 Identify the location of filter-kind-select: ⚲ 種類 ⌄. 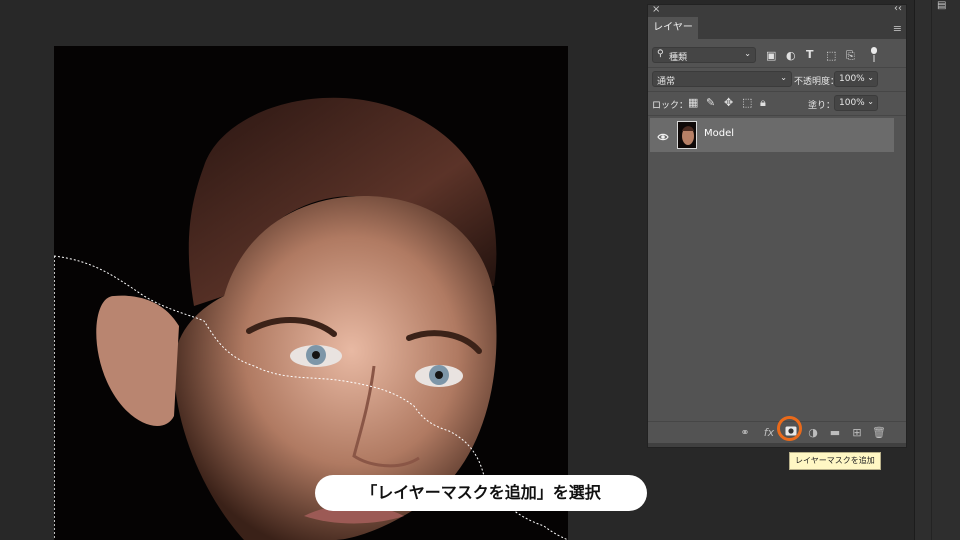
(704, 55).